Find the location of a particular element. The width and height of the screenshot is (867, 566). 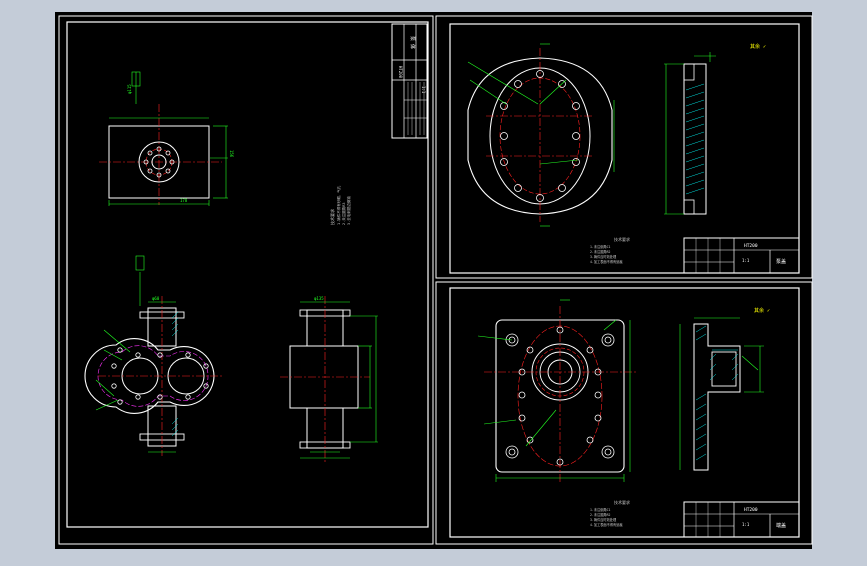

drawing-group: φ115 is located at coordinates (129, 89).